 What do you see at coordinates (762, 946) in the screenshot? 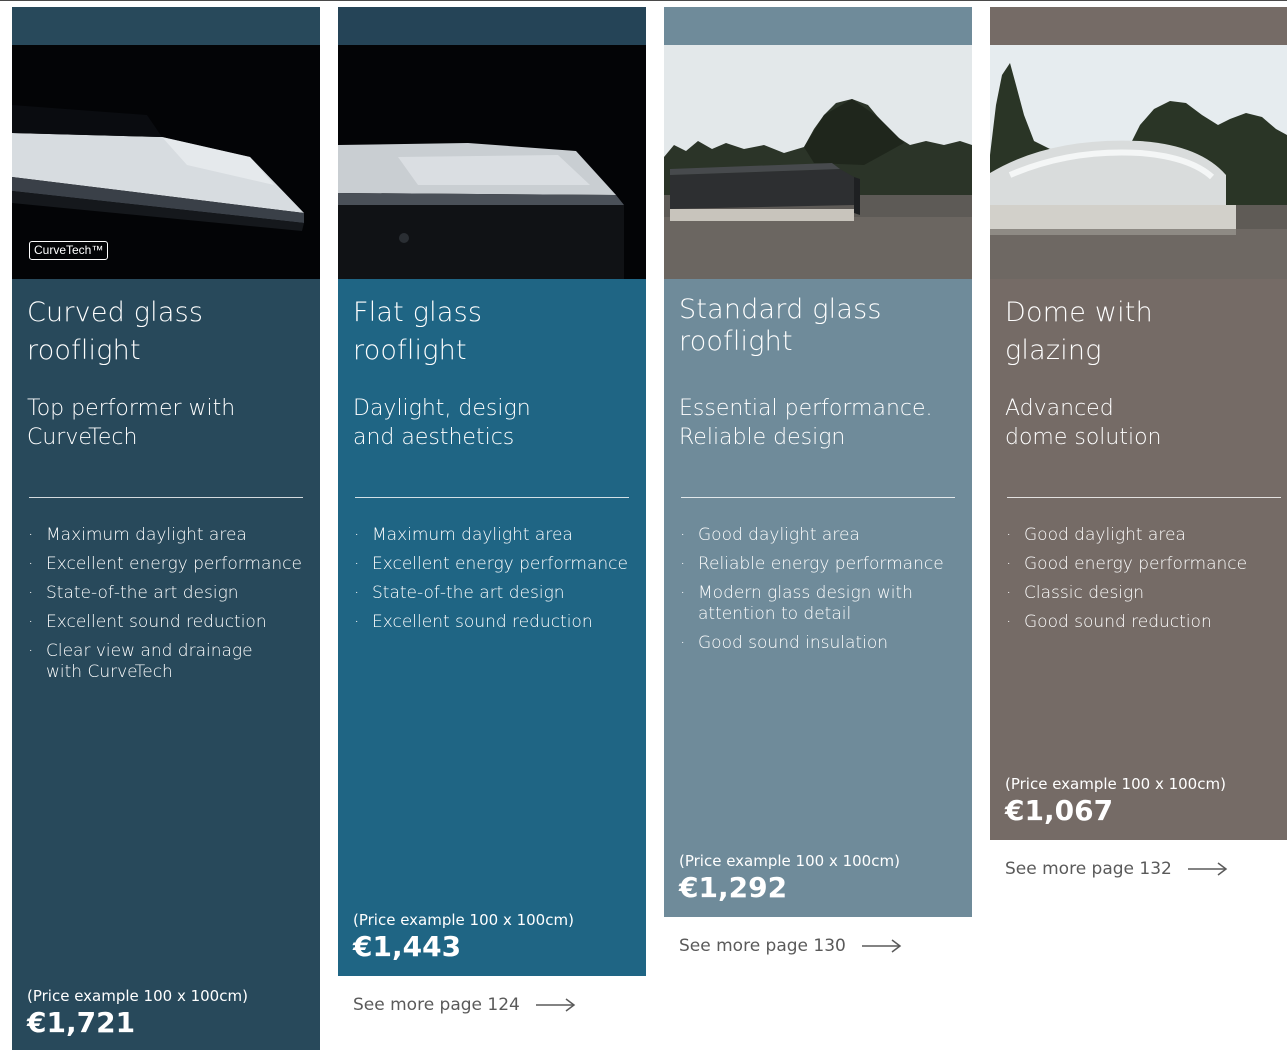
I see `see-more-label: See more page 130` at bounding box center [762, 946].